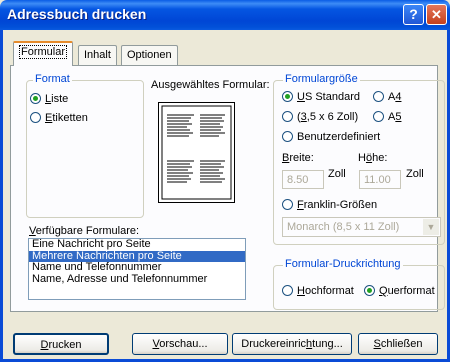  I want to click on franklin-size-select: Monarch (8,5 x 11 Zoll) ▼, so click(361, 227).